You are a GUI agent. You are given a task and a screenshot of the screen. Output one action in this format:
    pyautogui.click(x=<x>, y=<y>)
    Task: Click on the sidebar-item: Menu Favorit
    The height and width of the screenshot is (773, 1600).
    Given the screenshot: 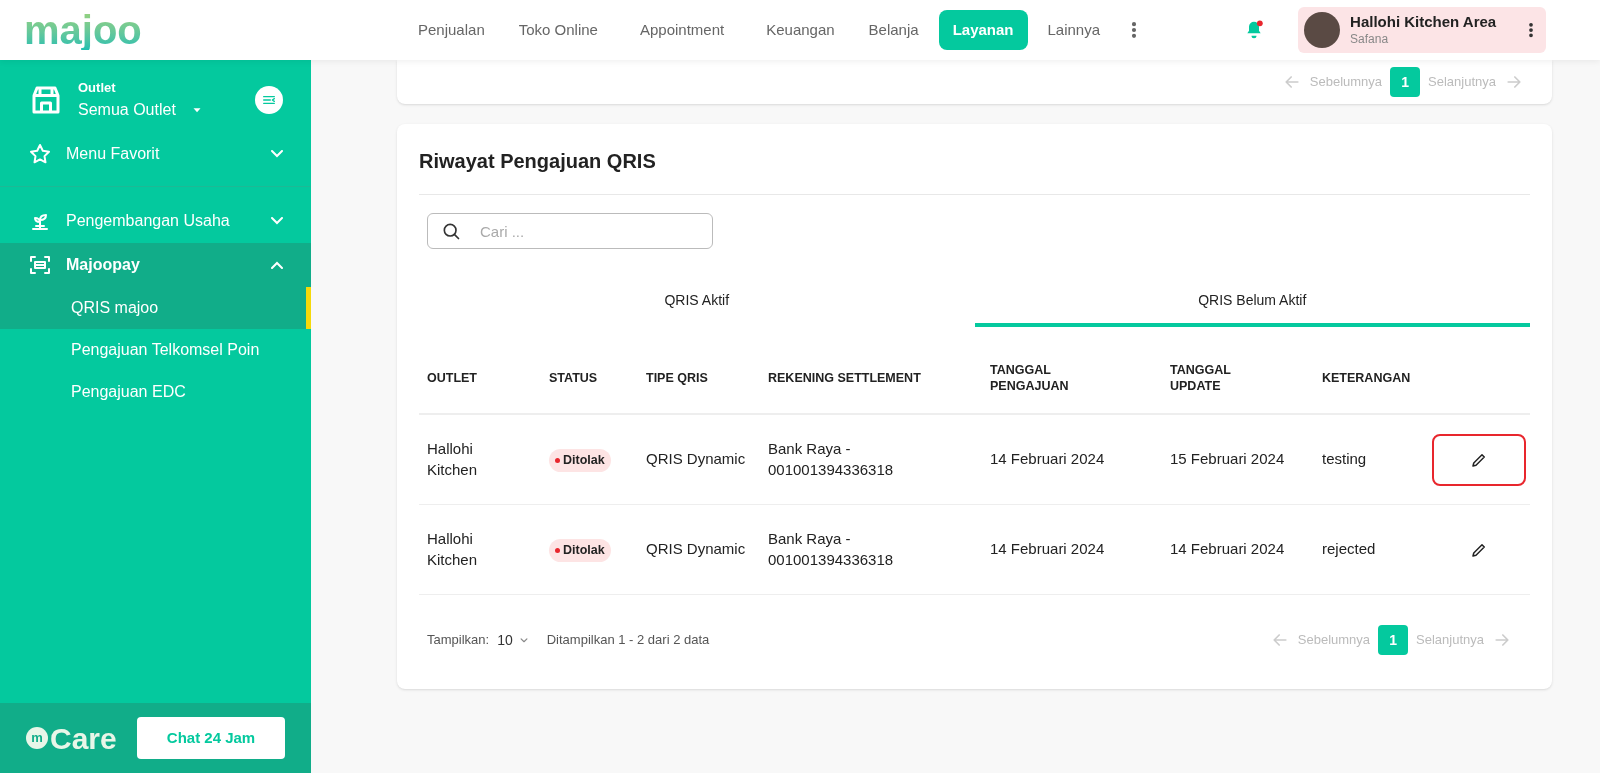 What is the action you would take?
    pyautogui.click(x=155, y=153)
    